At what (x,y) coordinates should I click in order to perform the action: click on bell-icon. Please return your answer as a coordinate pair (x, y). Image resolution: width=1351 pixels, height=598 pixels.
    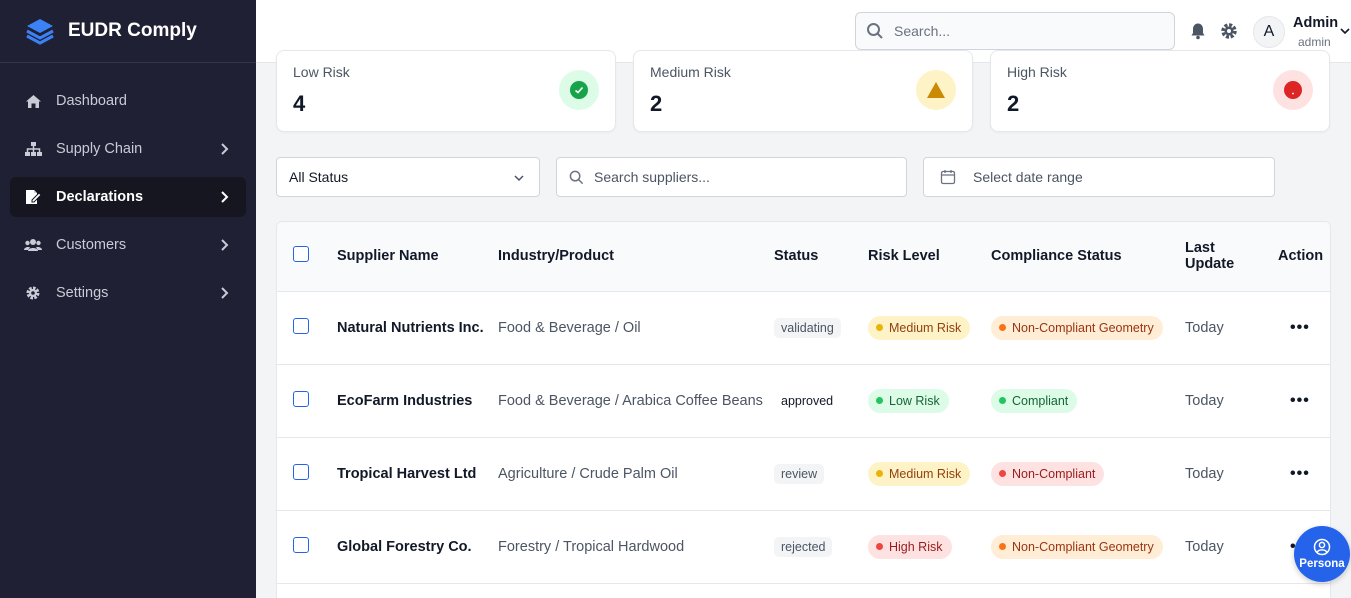
    Looking at the image, I should click on (1198, 31).